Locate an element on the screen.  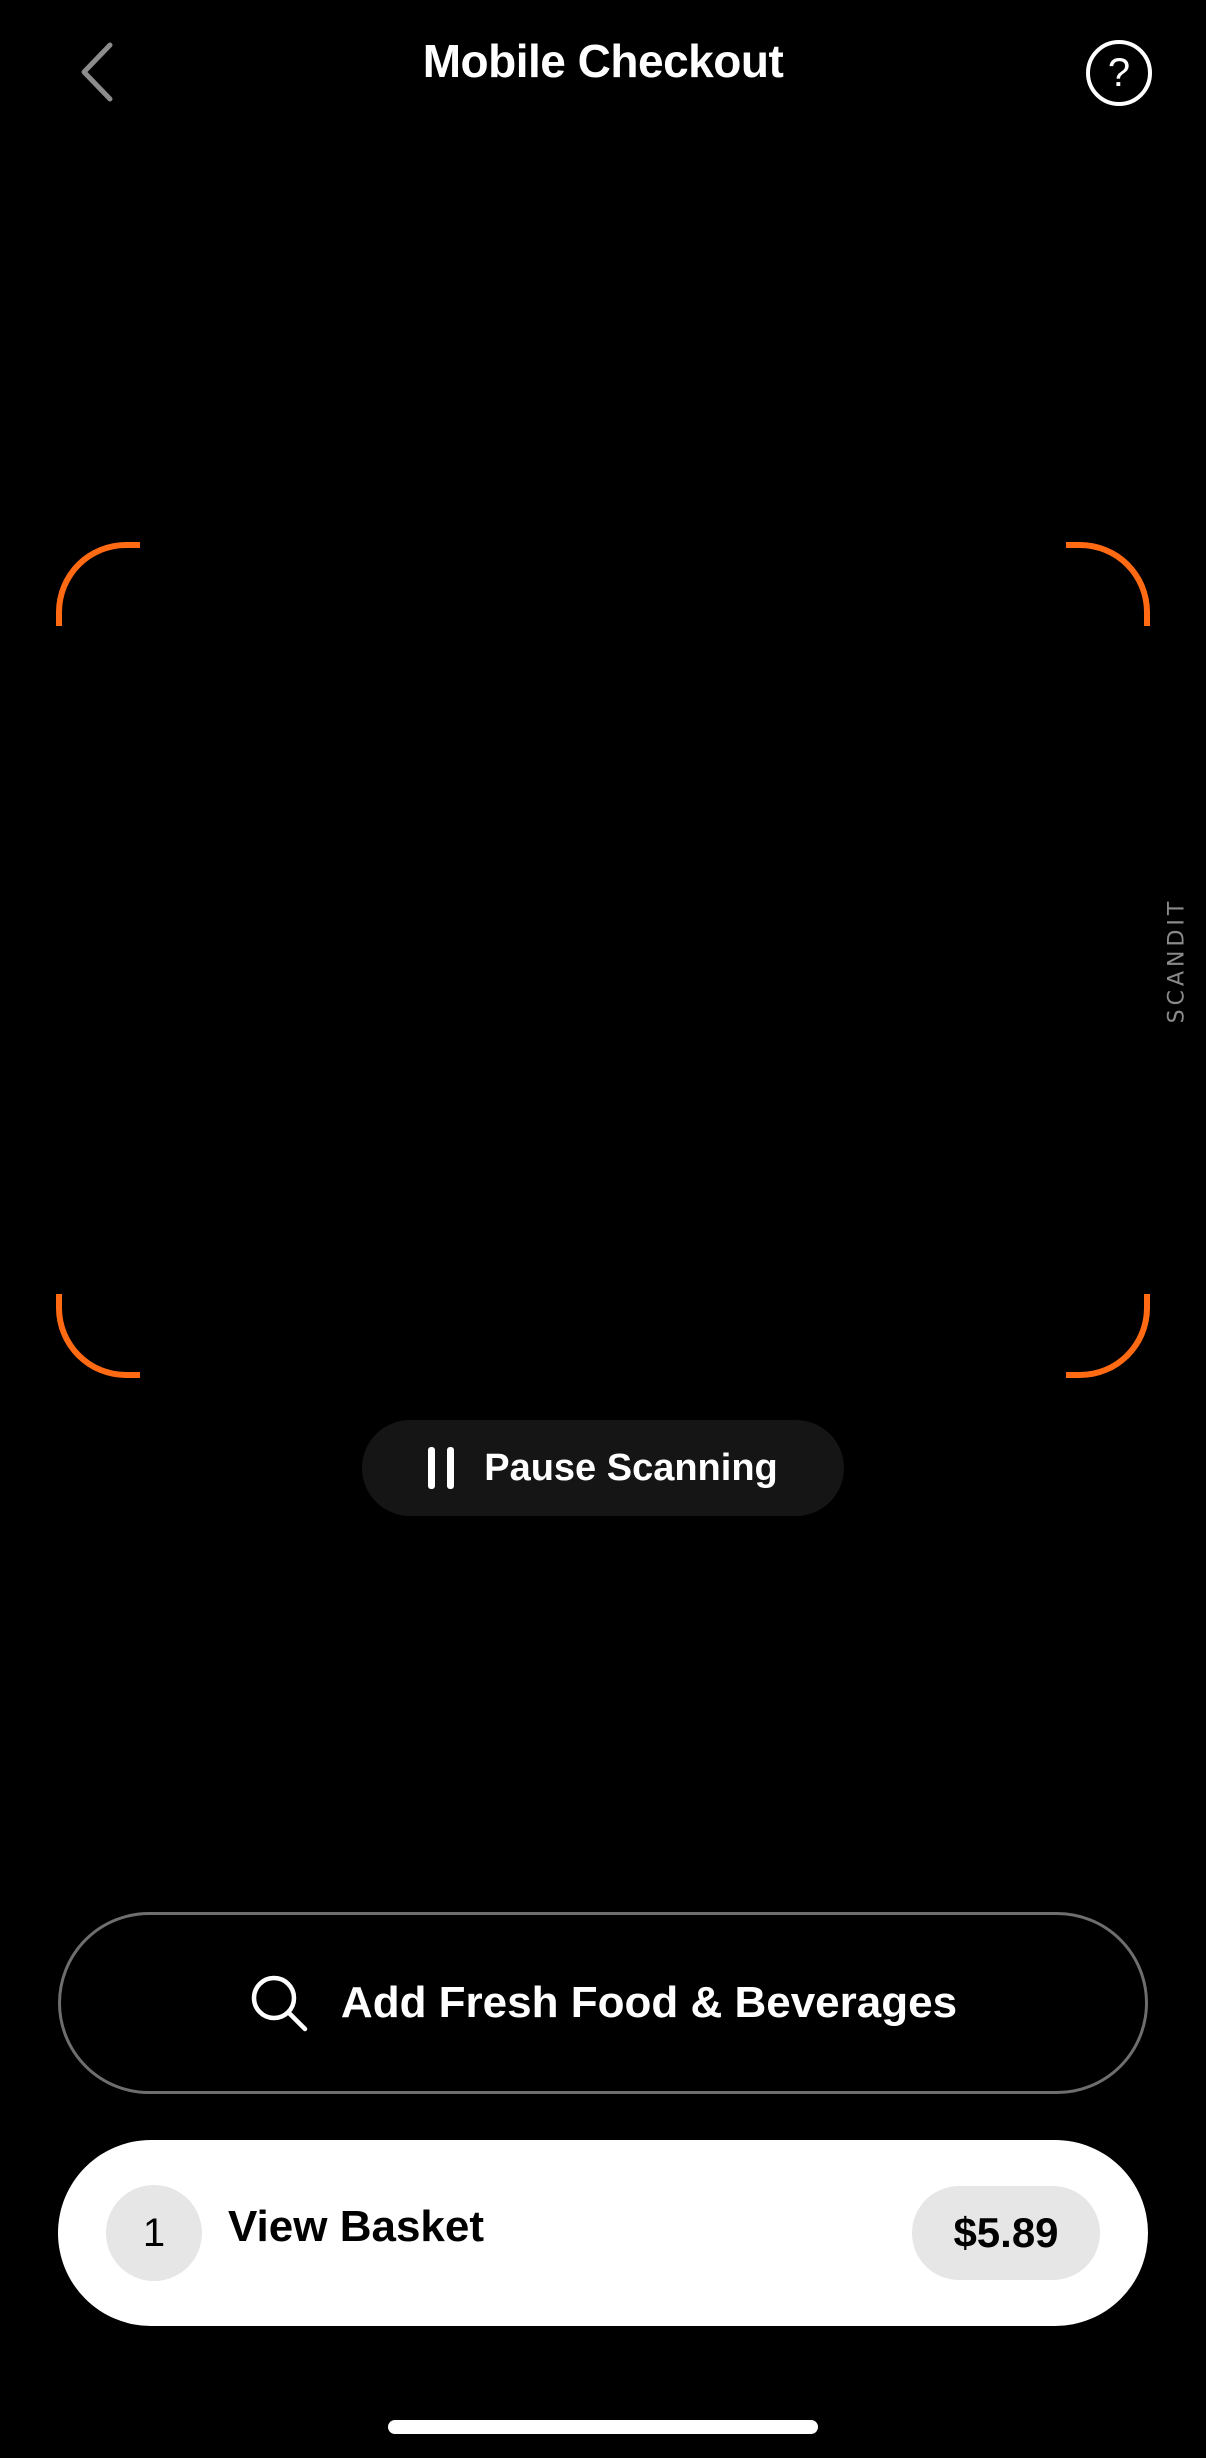
add-fresh-food-button: Add Fresh Food & Beverages is located at coordinates (603, 2003).